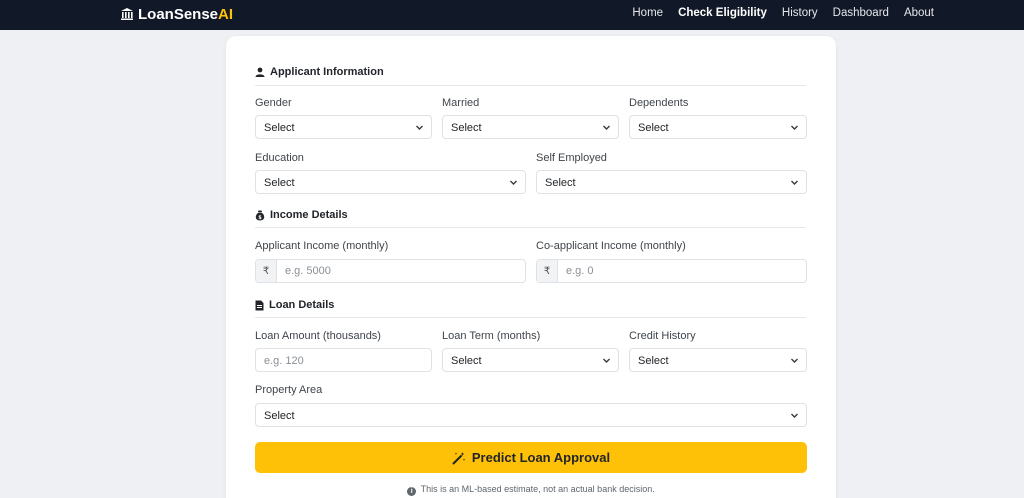 The width and height of the screenshot is (1024, 498). I want to click on document-icon, so click(259, 305).